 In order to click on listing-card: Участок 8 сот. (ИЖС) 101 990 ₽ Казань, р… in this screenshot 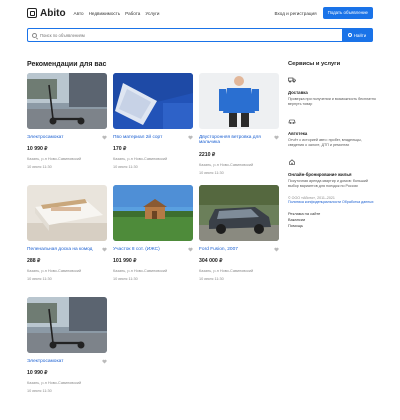, I will do `click(153, 233)`.